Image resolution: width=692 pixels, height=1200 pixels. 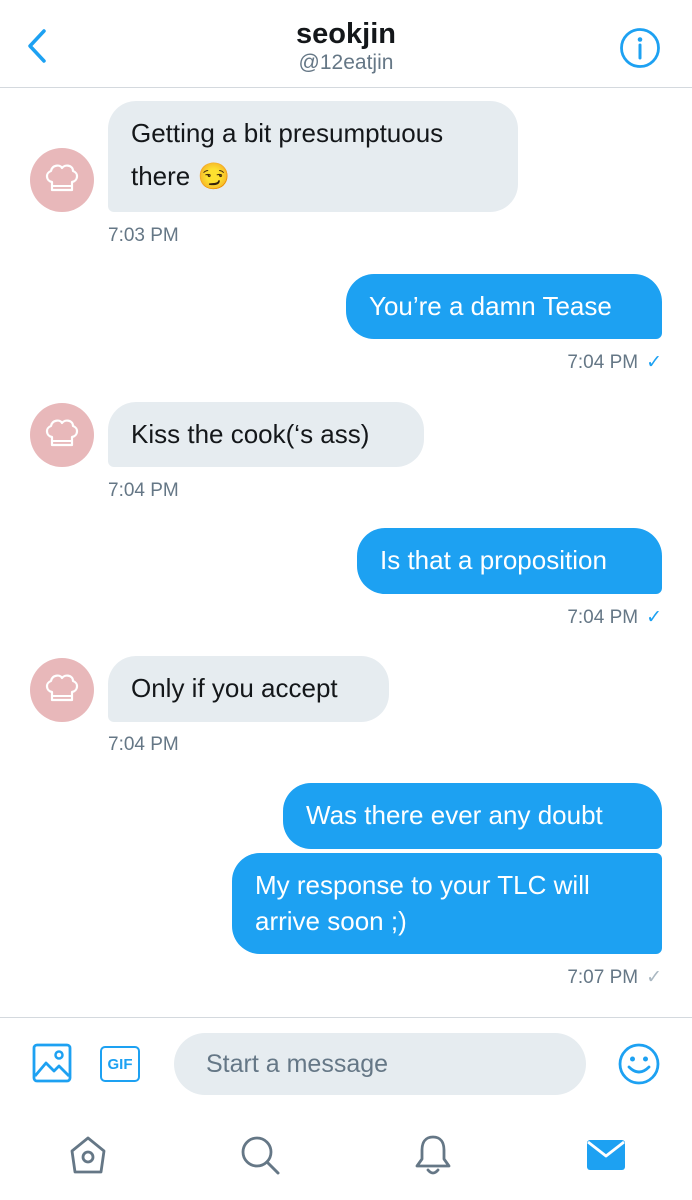 I want to click on image-icon, so click(x=52, y=1063).